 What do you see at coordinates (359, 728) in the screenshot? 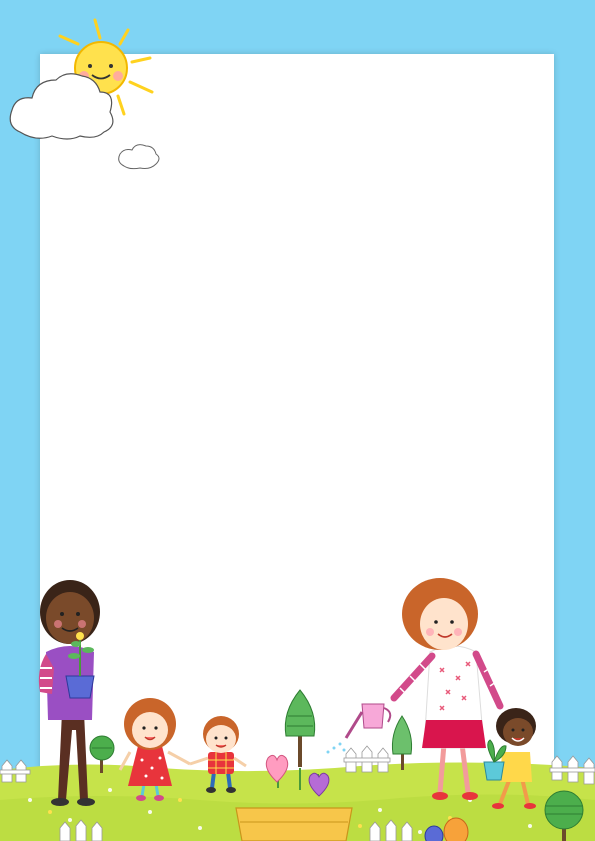
I see `watering-can-icon` at bounding box center [359, 728].